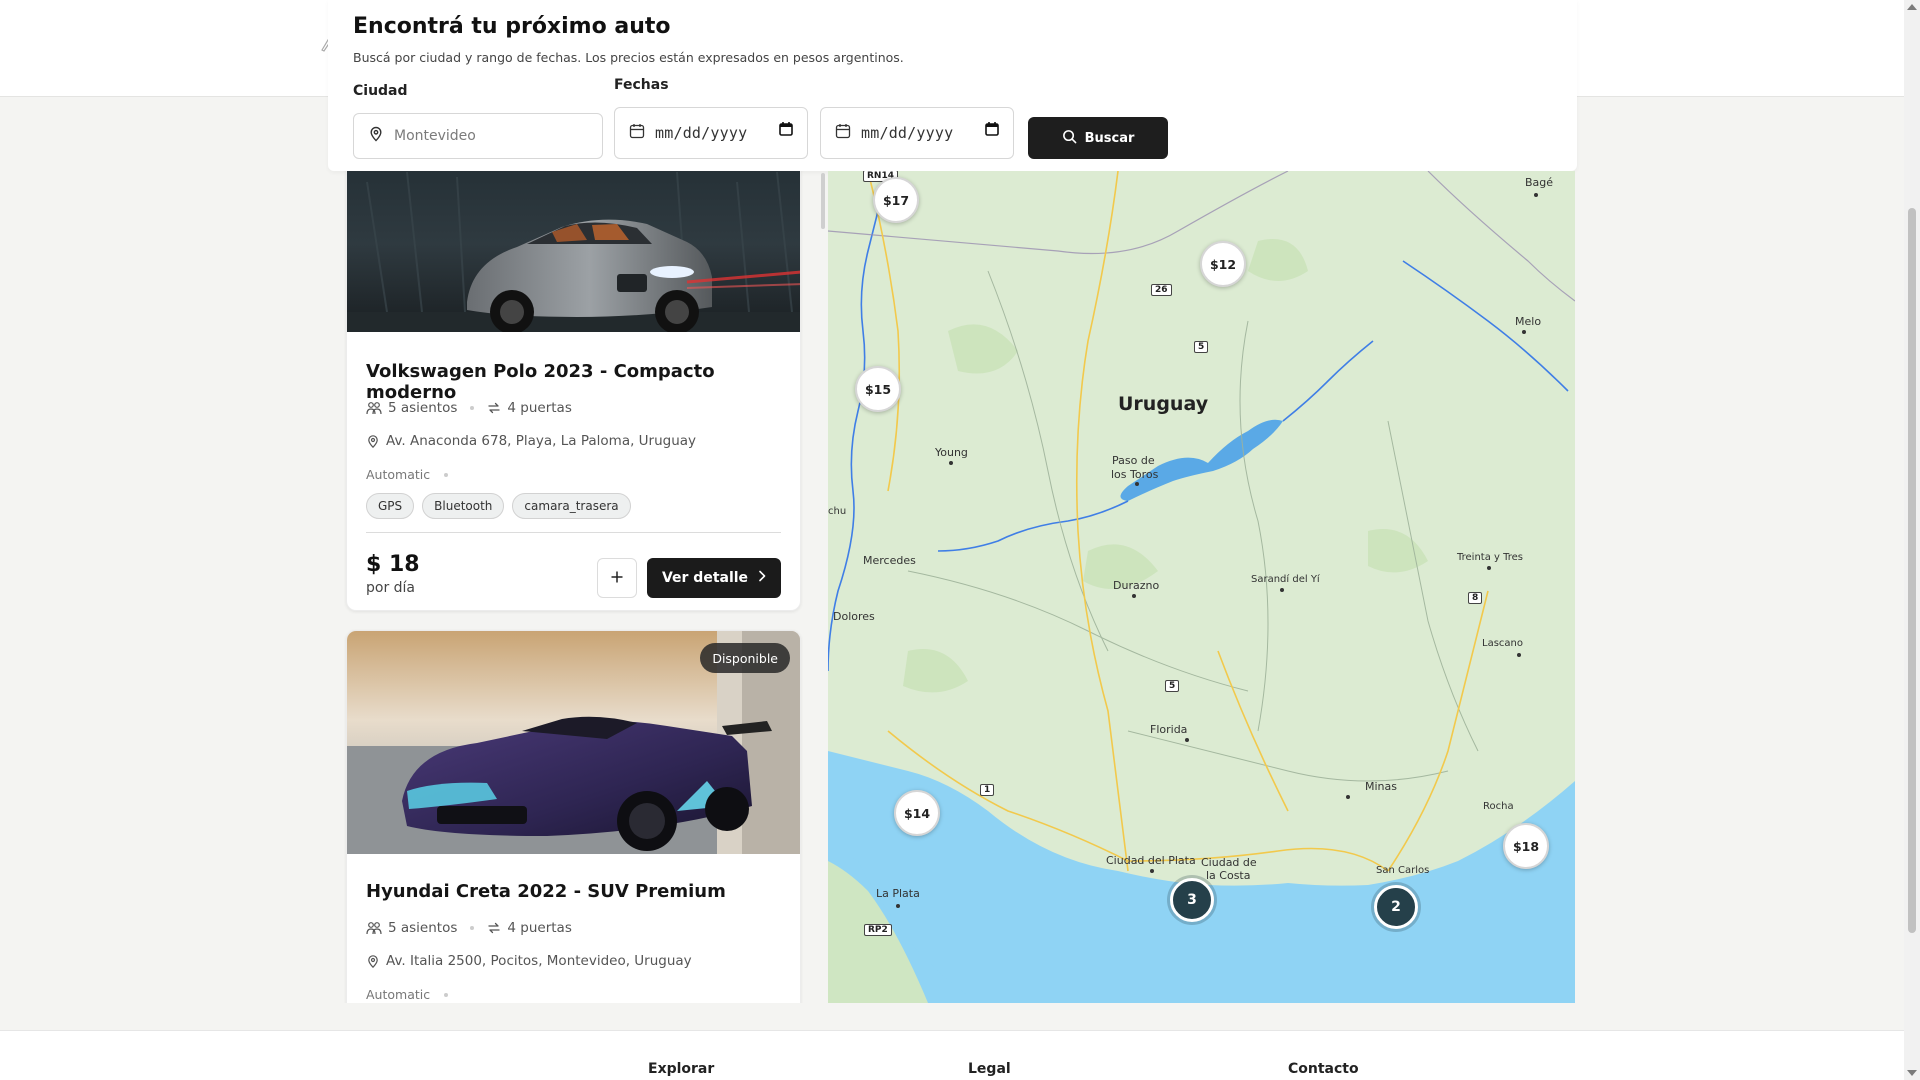  Describe the element at coordinates (854, 616) in the screenshot. I see `map-place-label: Dolores` at that location.